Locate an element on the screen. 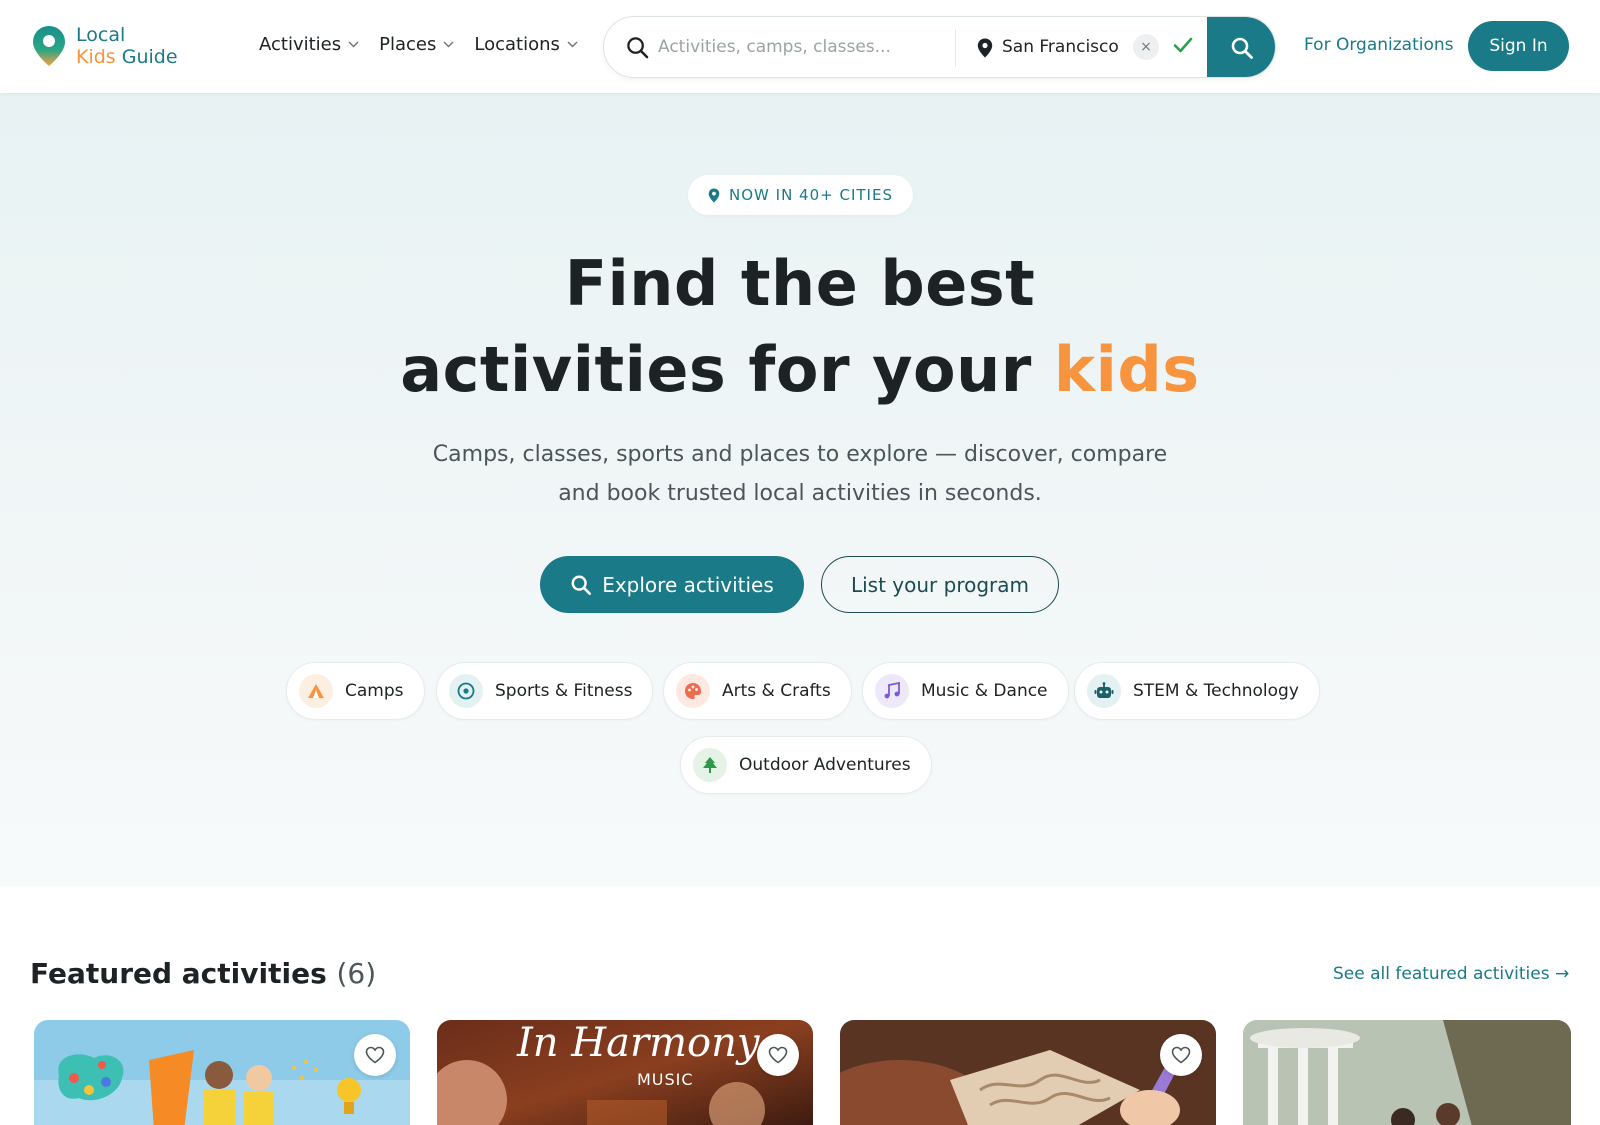  search-divider is located at coordinates (955, 48).